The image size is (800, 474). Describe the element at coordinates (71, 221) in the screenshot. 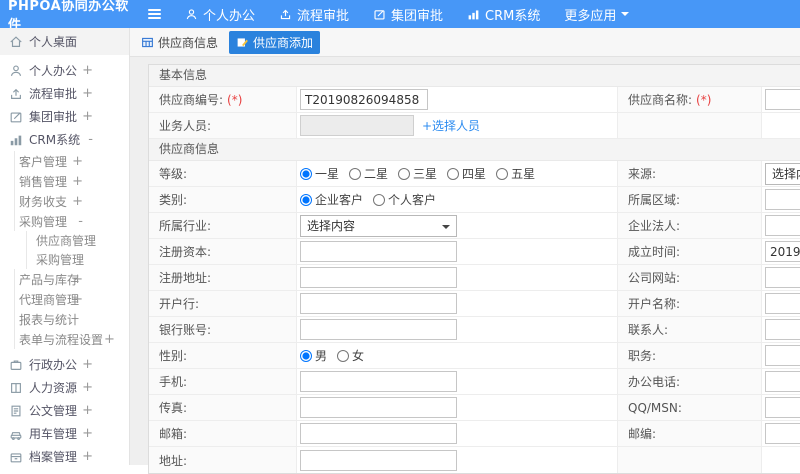

I see `sidebar-item-purchase-mgmt: 采购管理 -` at that location.